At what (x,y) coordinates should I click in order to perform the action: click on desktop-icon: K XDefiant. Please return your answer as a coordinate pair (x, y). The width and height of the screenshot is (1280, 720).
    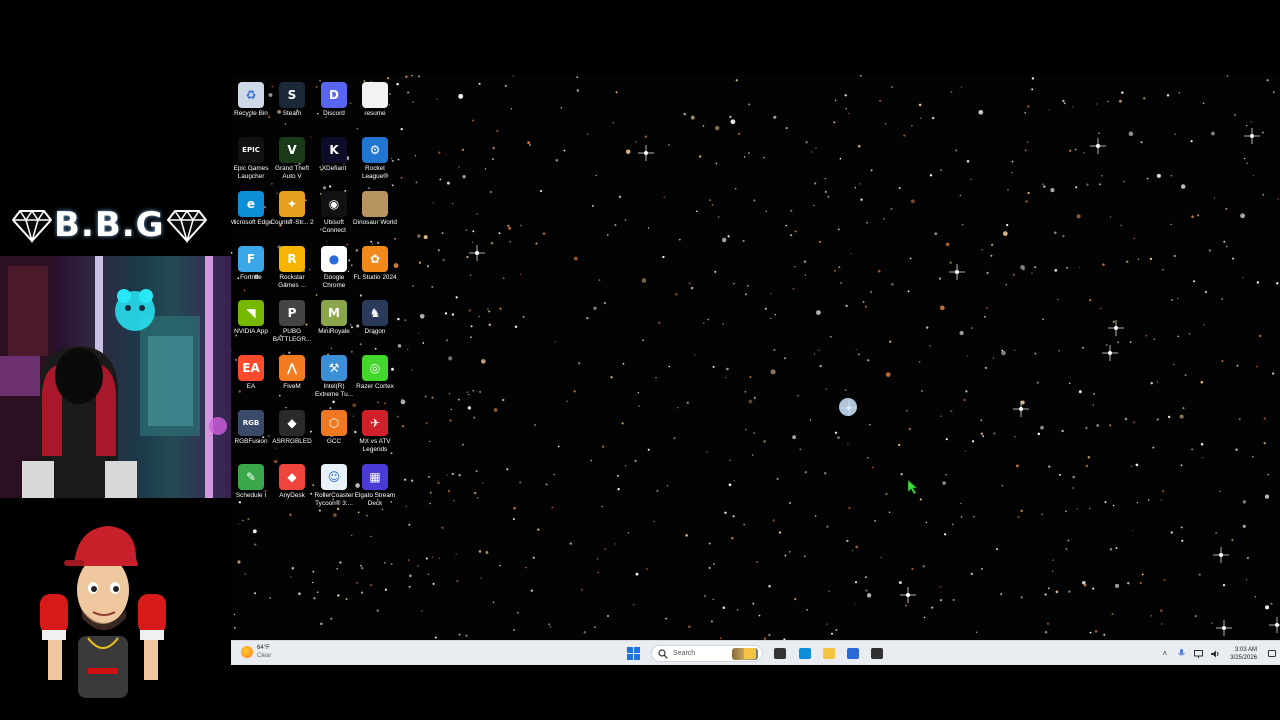
    Looking at the image, I should click on (334, 162).